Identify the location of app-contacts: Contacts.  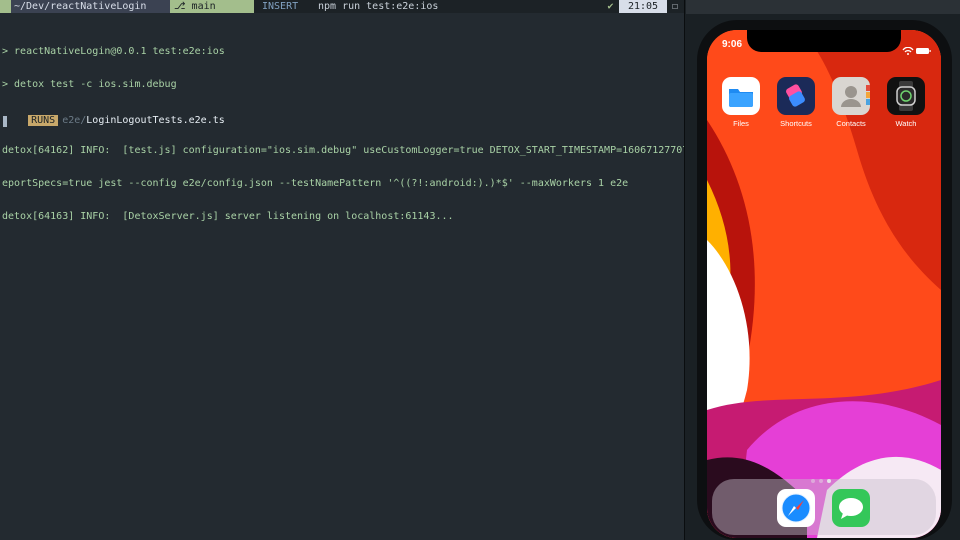
(851, 102).